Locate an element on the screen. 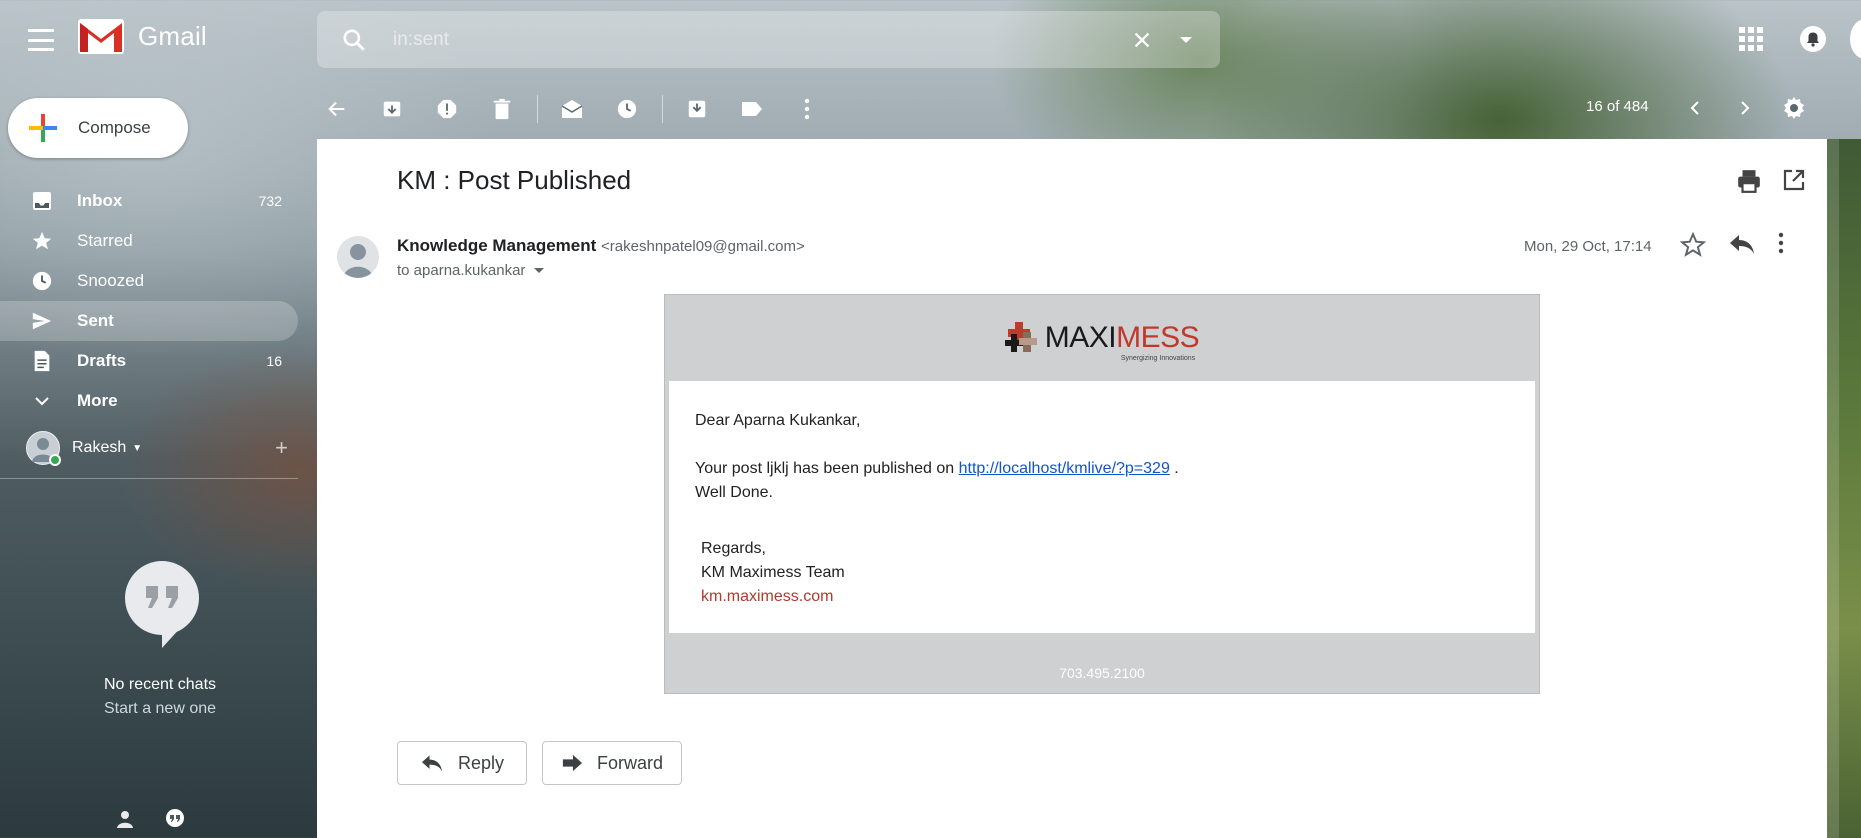  chevron-right-icon is located at coordinates (1745, 108).